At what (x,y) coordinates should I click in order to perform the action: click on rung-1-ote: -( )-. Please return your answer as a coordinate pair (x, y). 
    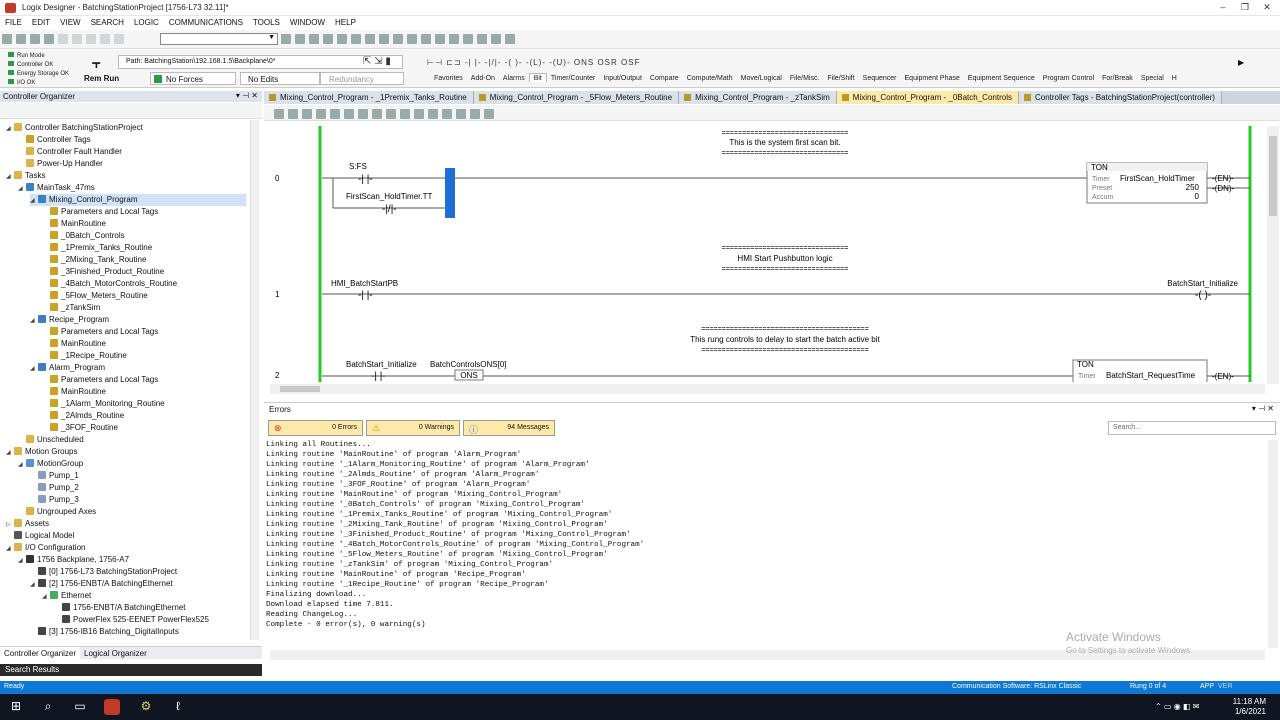
    Looking at the image, I should click on (1203, 295).